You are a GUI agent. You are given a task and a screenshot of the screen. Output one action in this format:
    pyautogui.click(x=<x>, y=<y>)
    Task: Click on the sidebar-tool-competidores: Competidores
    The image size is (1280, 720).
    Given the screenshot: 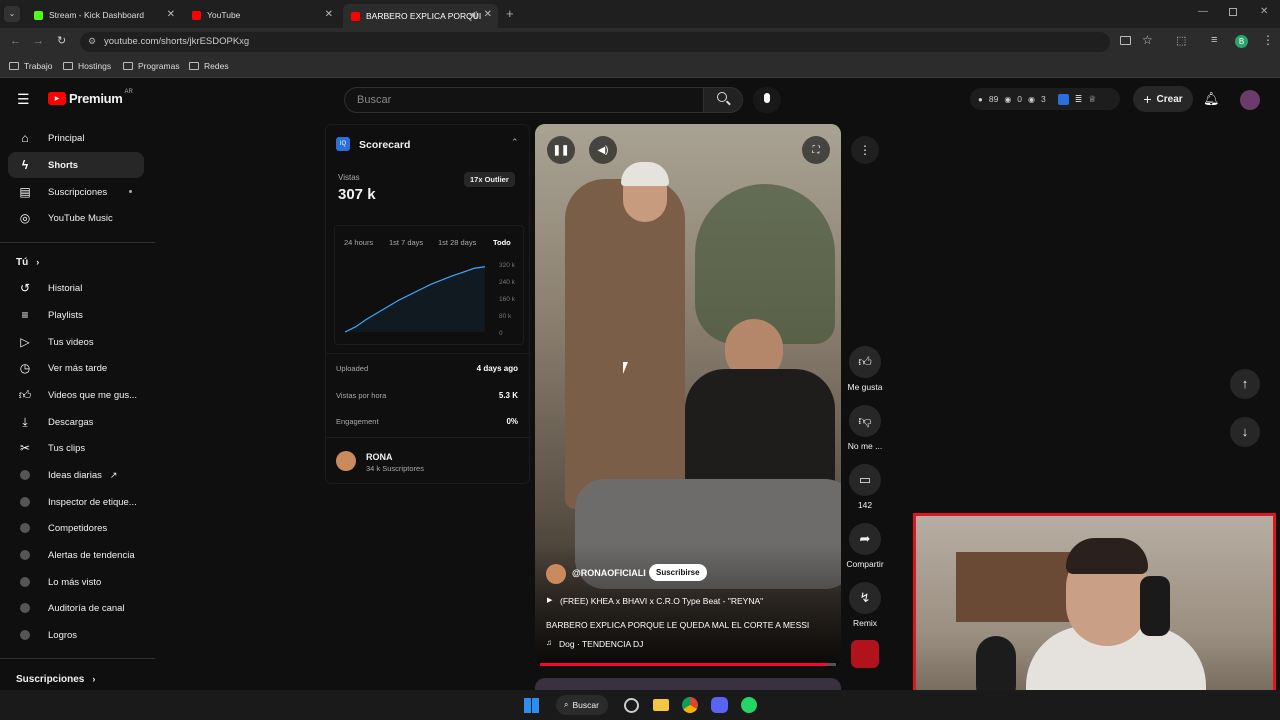 What is the action you would take?
    pyautogui.click(x=76, y=528)
    